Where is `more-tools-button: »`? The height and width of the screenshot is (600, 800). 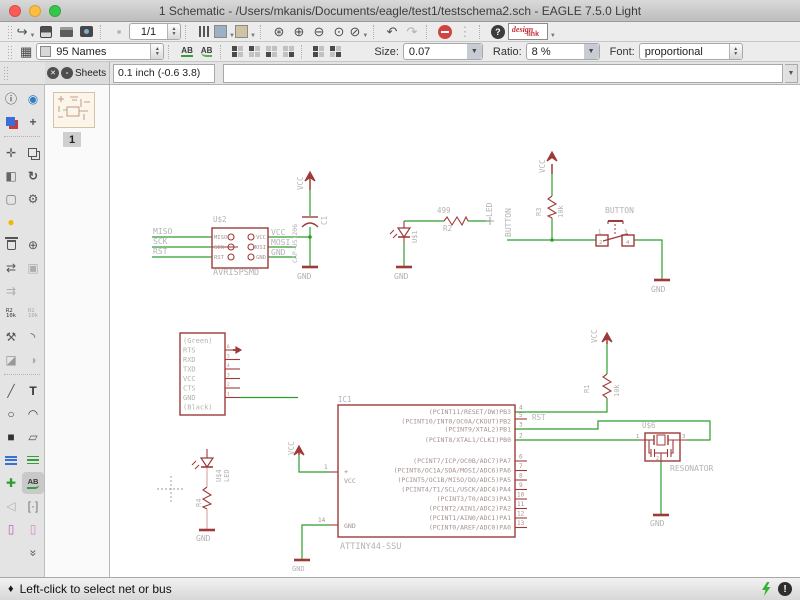 more-tools-button: » is located at coordinates (33, 552).